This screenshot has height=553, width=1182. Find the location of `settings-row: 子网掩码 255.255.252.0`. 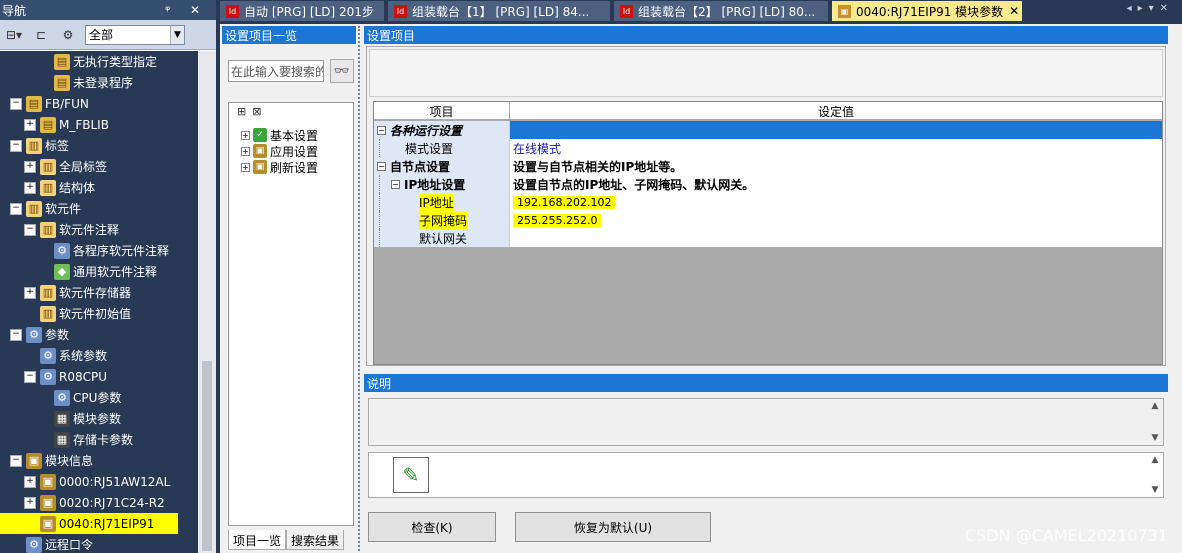

settings-row: 子网掩码 255.255.252.0 is located at coordinates (768, 220).